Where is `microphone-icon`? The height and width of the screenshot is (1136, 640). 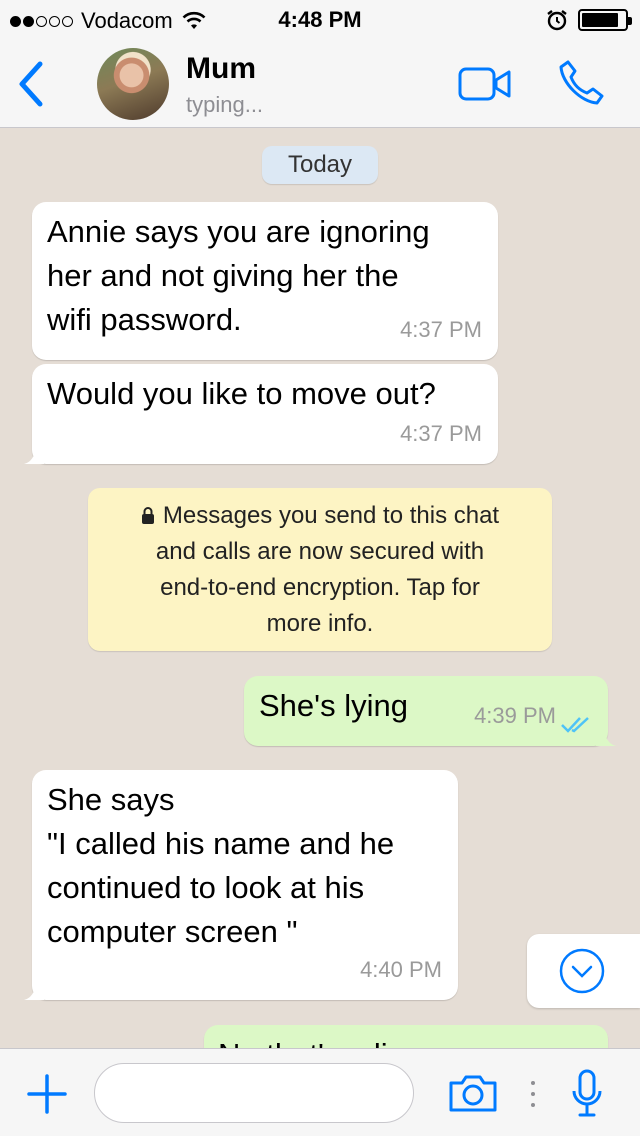 microphone-icon is located at coordinates (587, 1093).